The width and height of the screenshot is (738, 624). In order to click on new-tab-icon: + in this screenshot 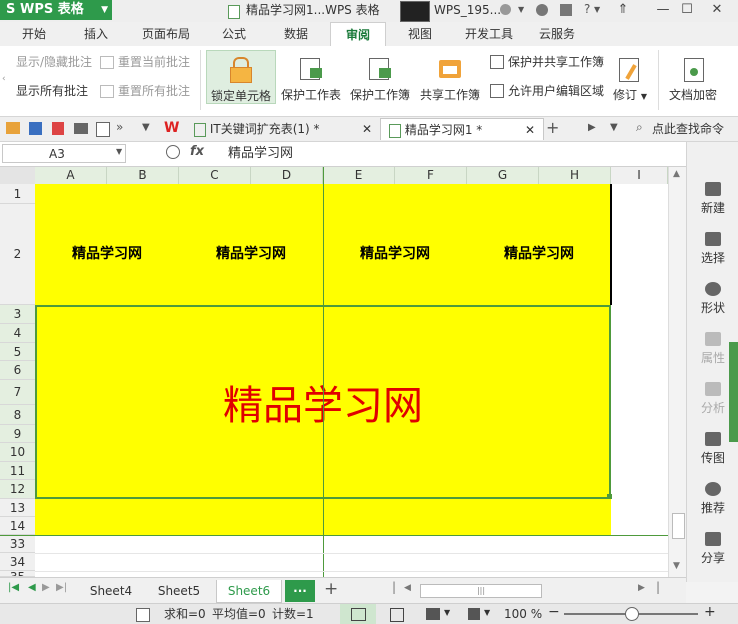, I will do `click(552, 127)`.